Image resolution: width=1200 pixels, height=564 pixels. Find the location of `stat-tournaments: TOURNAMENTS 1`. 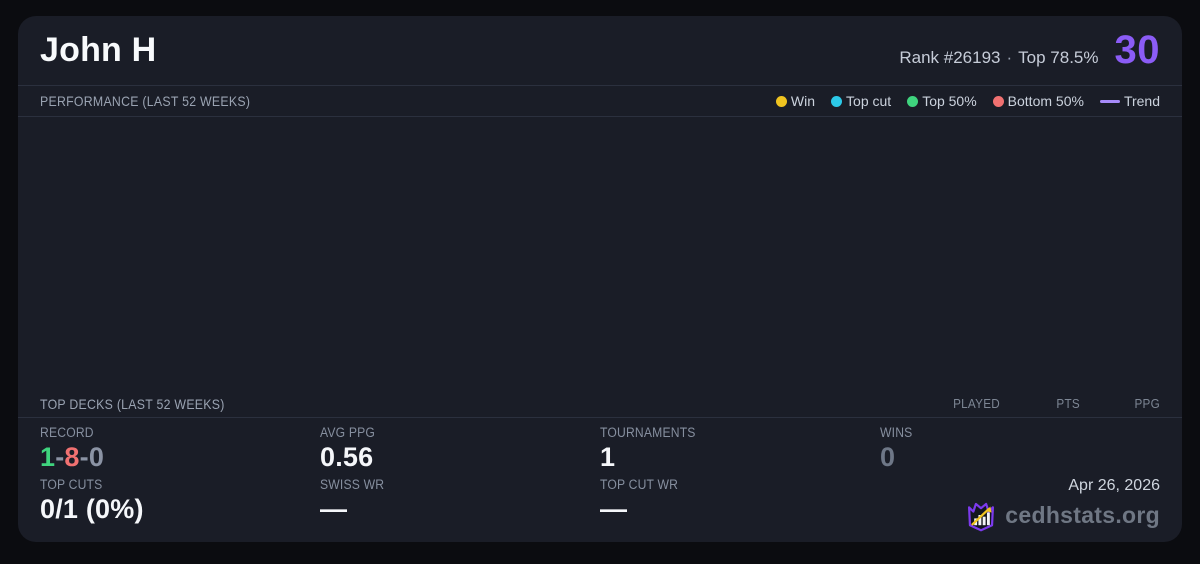

stat-tournaments: TOURNAMENTS 1 is located at coordinates (740, 449).